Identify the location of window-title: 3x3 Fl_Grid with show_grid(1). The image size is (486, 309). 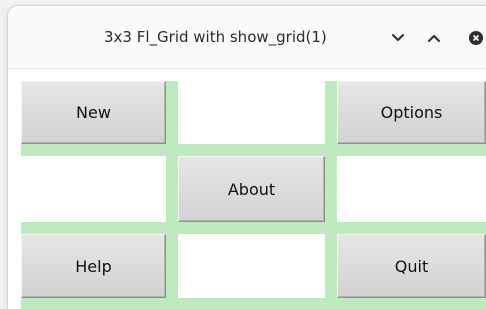
(215, 37).